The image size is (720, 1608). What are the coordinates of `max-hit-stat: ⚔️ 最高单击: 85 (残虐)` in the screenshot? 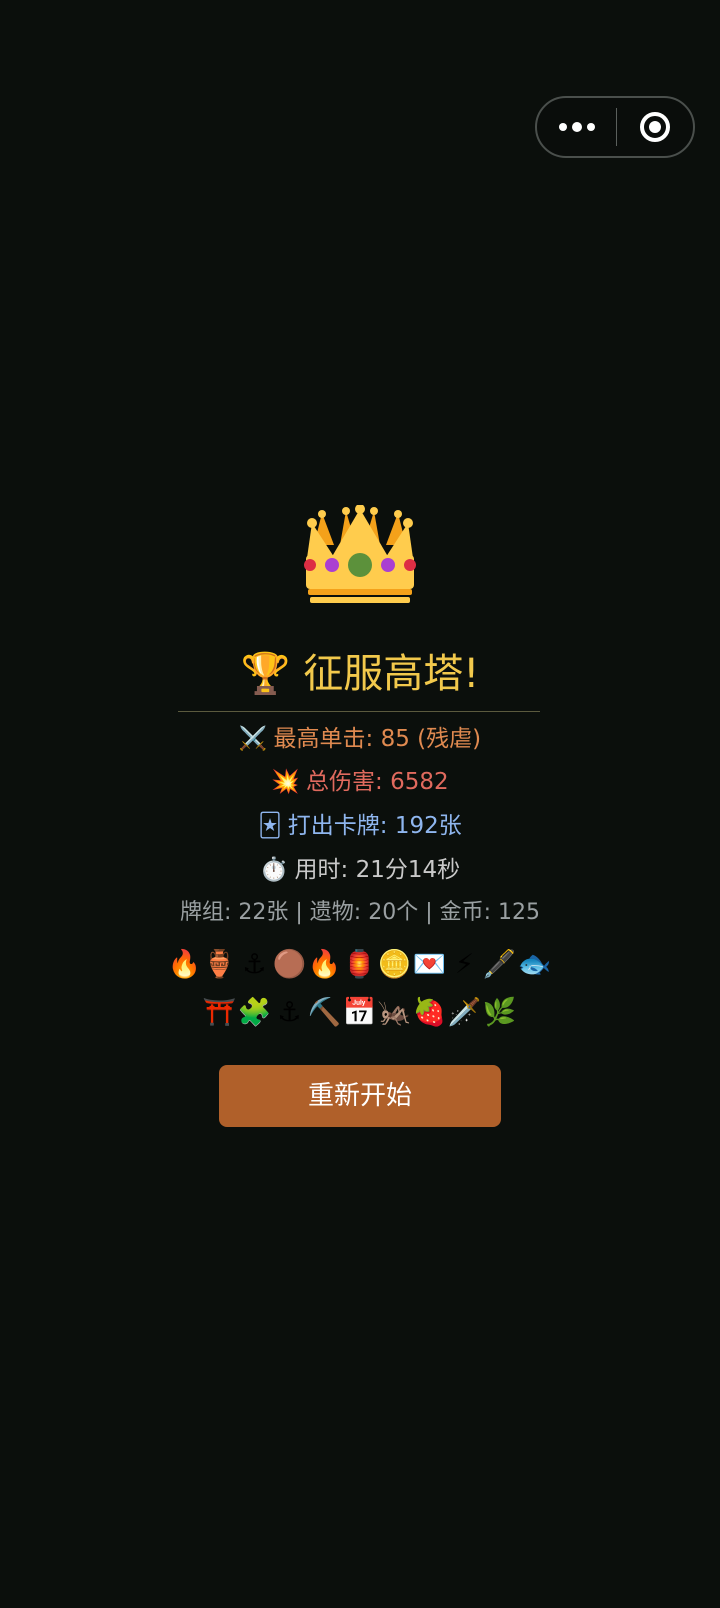 It's located at (360, 739).